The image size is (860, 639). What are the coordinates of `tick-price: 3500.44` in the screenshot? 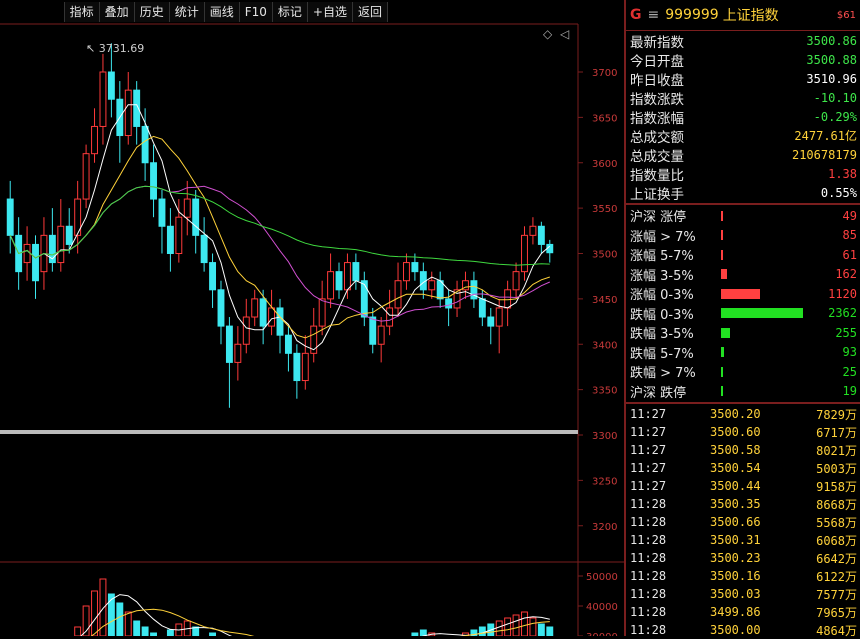 It's located at (735, 486).